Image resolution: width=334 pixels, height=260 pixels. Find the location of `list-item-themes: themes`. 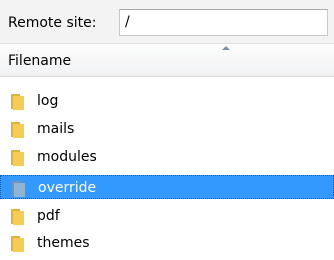

list-item-themes: themes is located at coordinates (167, 243).